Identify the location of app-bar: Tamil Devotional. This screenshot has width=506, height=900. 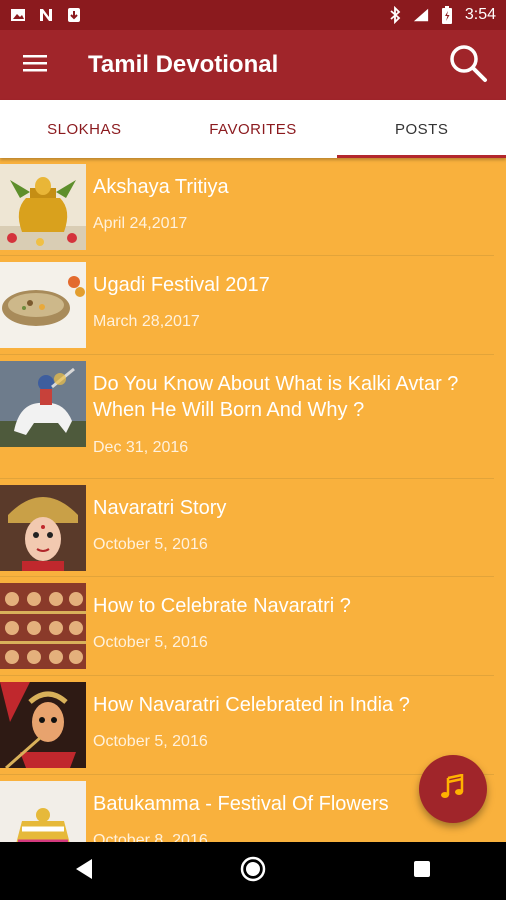
(253, 65).